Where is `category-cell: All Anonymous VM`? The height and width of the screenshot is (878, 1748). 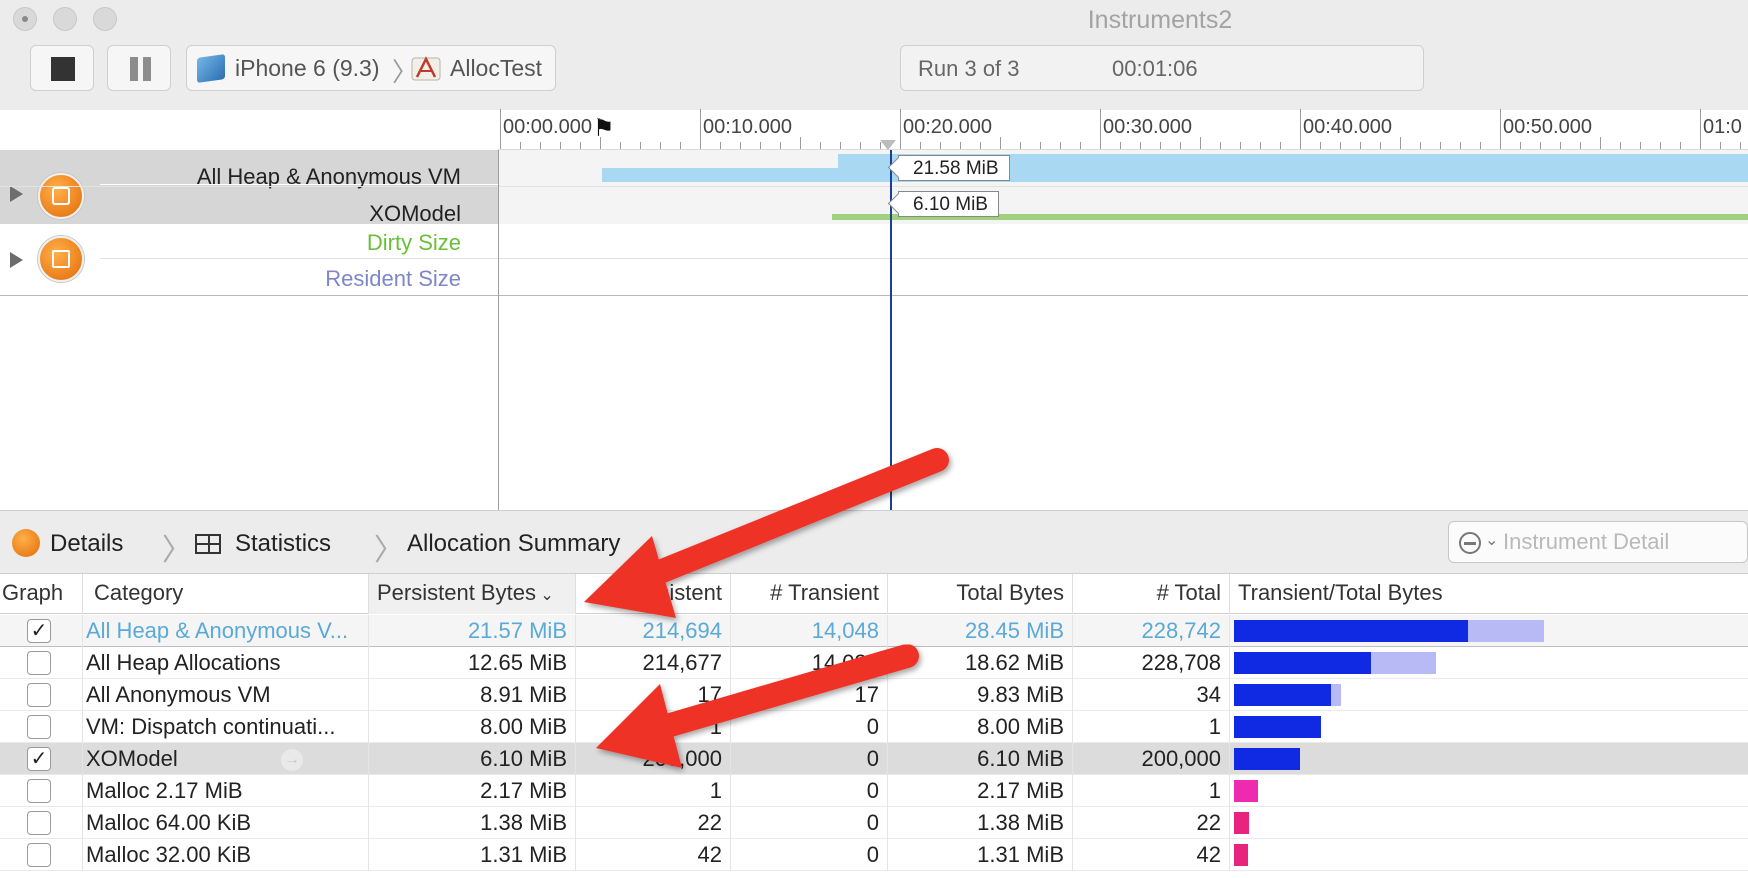 category-cell: All Anonymous VM is located at coordinates (226, 695).